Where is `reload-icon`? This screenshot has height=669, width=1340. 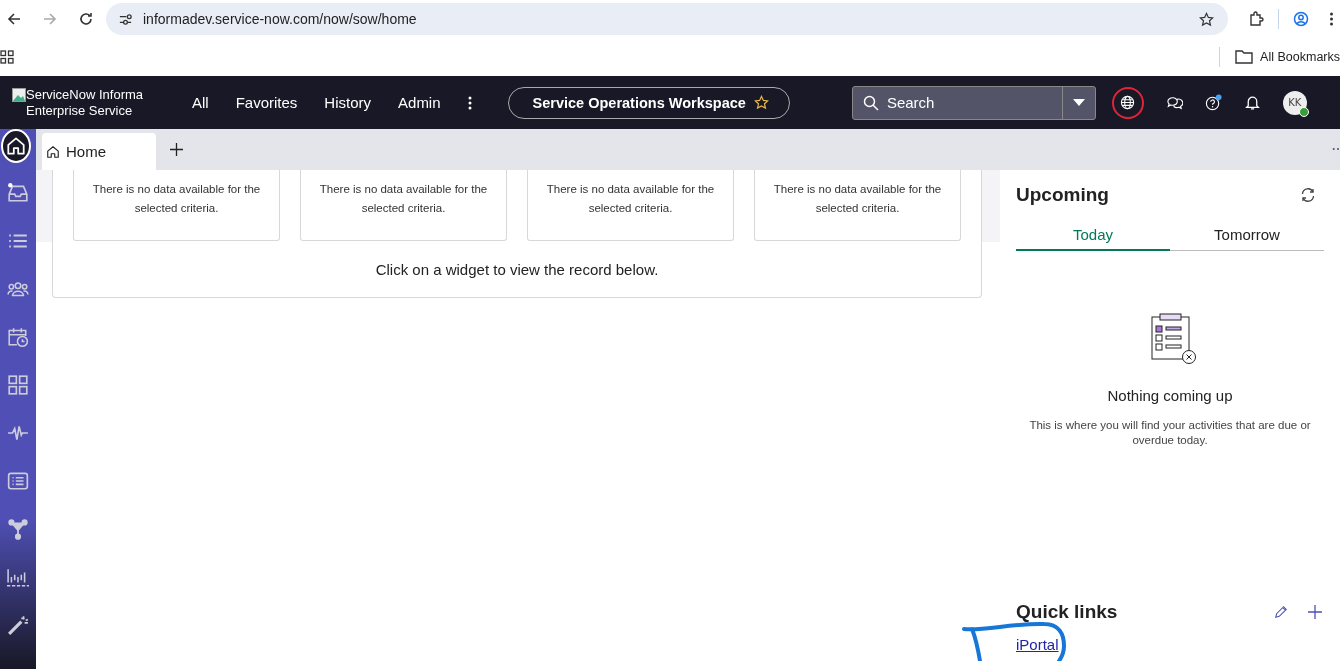
reload-icon is located at coordinates (86, 19).